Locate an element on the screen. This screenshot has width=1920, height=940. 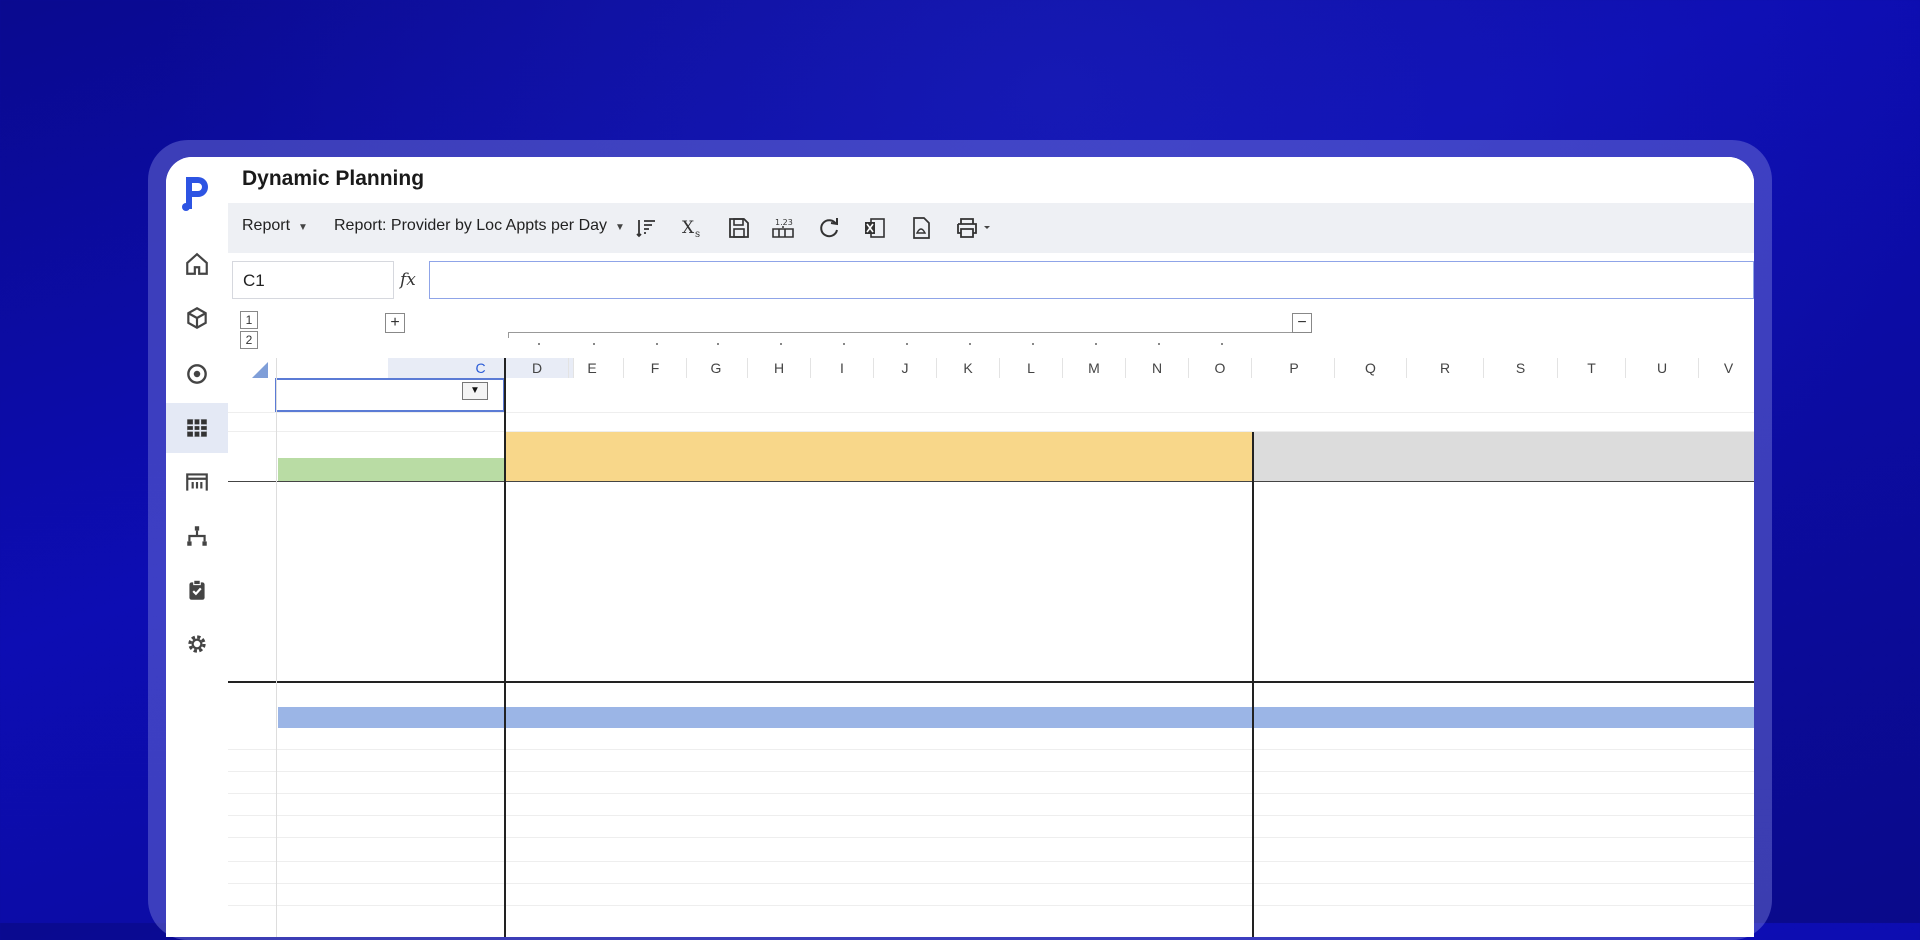
print-icon is located at coordinates (976, 228).